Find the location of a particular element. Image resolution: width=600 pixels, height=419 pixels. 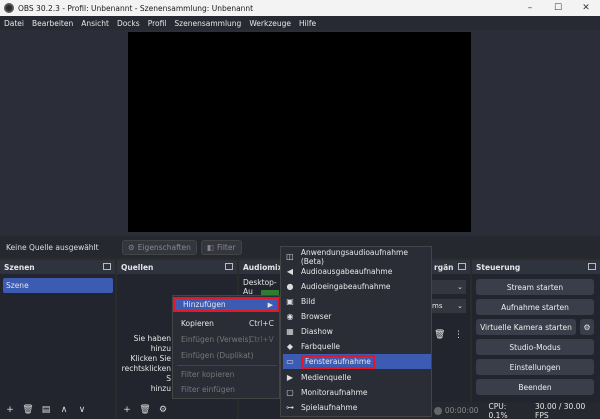

submenu-item-label: Diashow is located at coordinates (317, 331).